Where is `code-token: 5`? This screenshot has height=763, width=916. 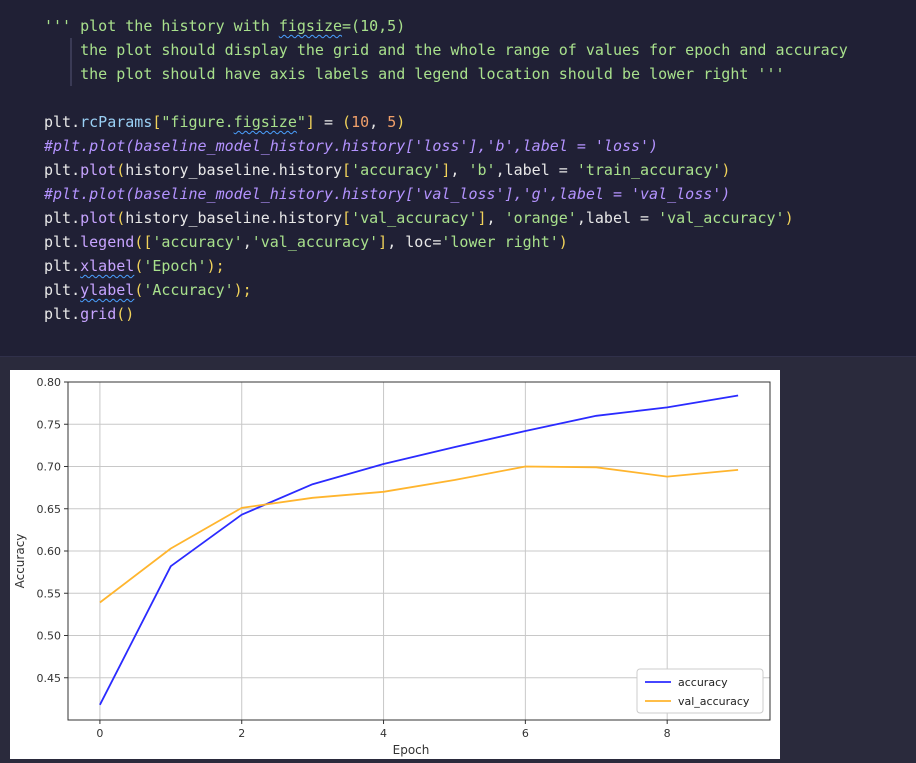 code-token: 5 is located at coordinates (392, 122).